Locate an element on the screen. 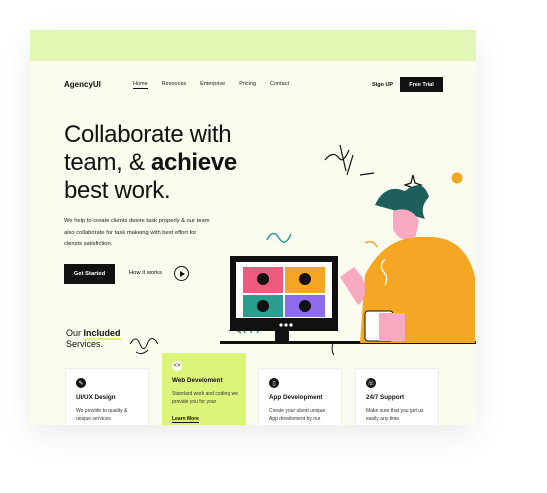 This screenshot has height=493, width=547. person-icon is located at coordinates (407, 264).